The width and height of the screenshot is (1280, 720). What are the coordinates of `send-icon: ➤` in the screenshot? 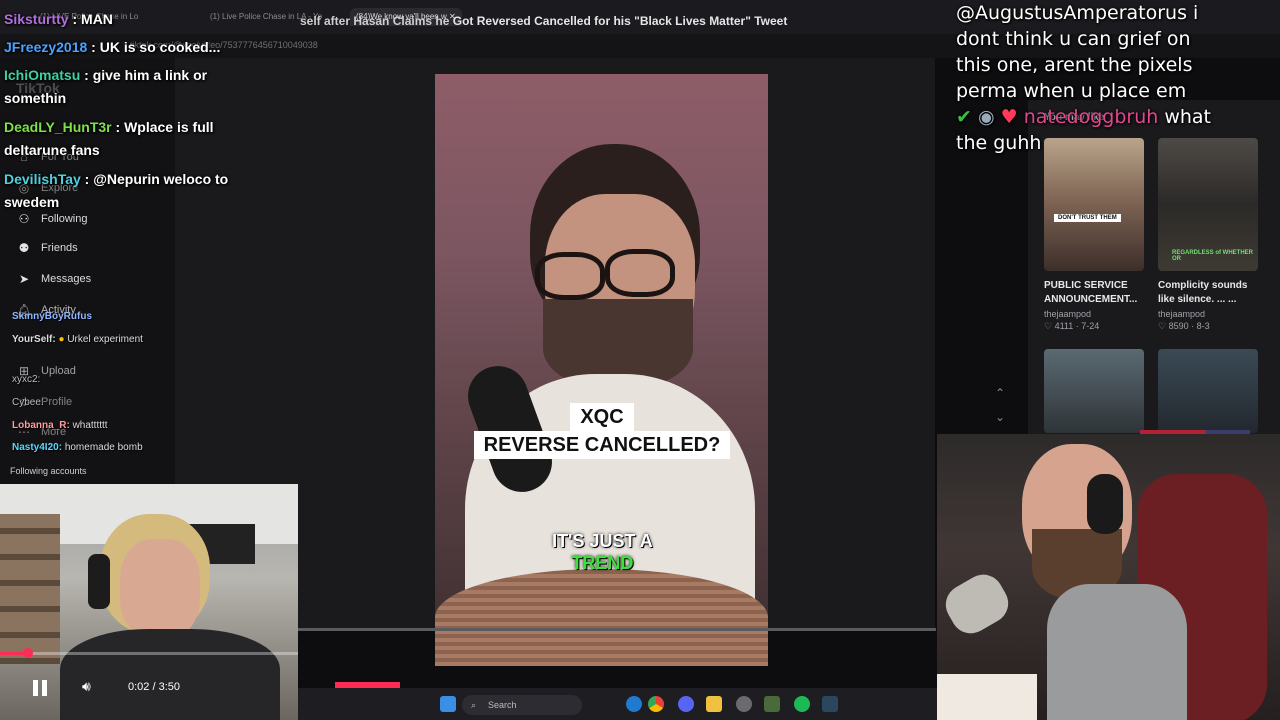 It's located at (24, 279).